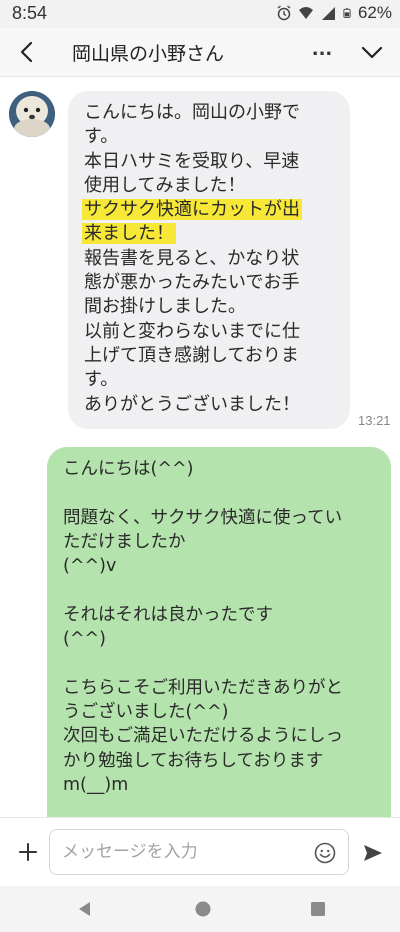 This screenshot has height=932, width=400. Describe the element at coordinates (328, 13) in the screenshot. I see `signal-icon` at that location.